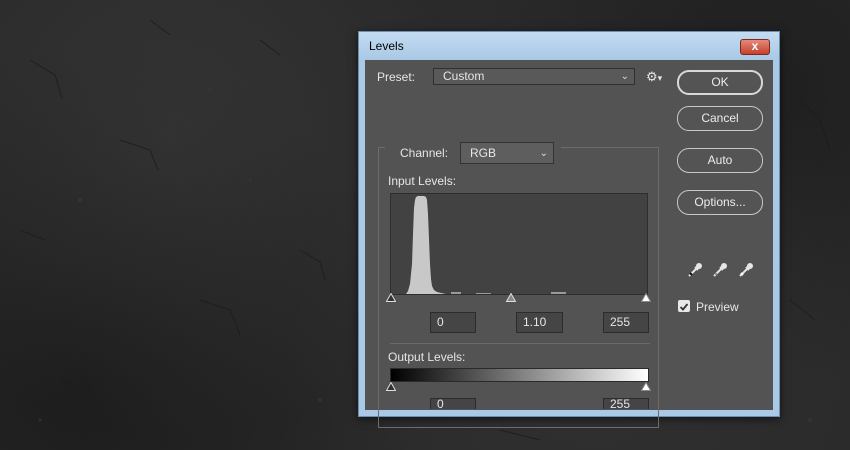 The height and width of the screenshot is (450, 850). What do you see at coordinates (453, 322) in the screenshot?
I see `input-black-field: 0` at bounding box center [453, 322].